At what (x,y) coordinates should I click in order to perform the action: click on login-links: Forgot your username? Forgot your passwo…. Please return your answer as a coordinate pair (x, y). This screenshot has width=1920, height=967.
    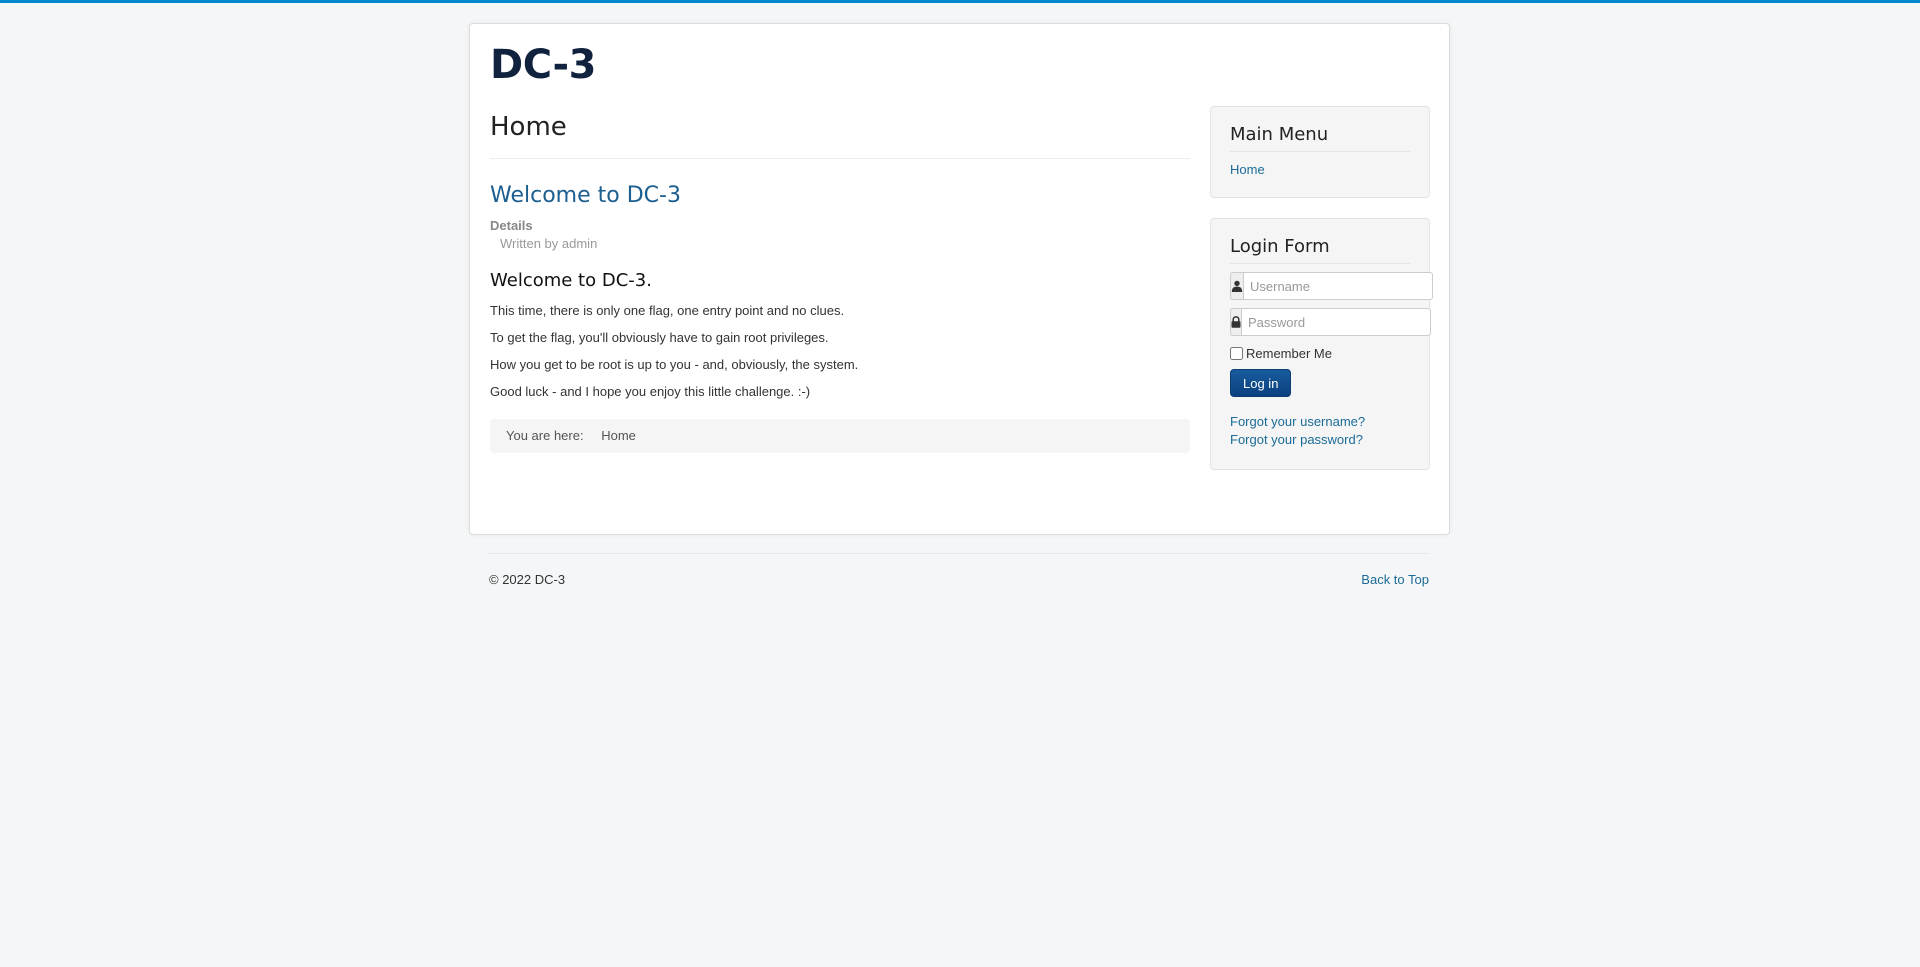
    Looking at the image, I should click on (1320, 431).